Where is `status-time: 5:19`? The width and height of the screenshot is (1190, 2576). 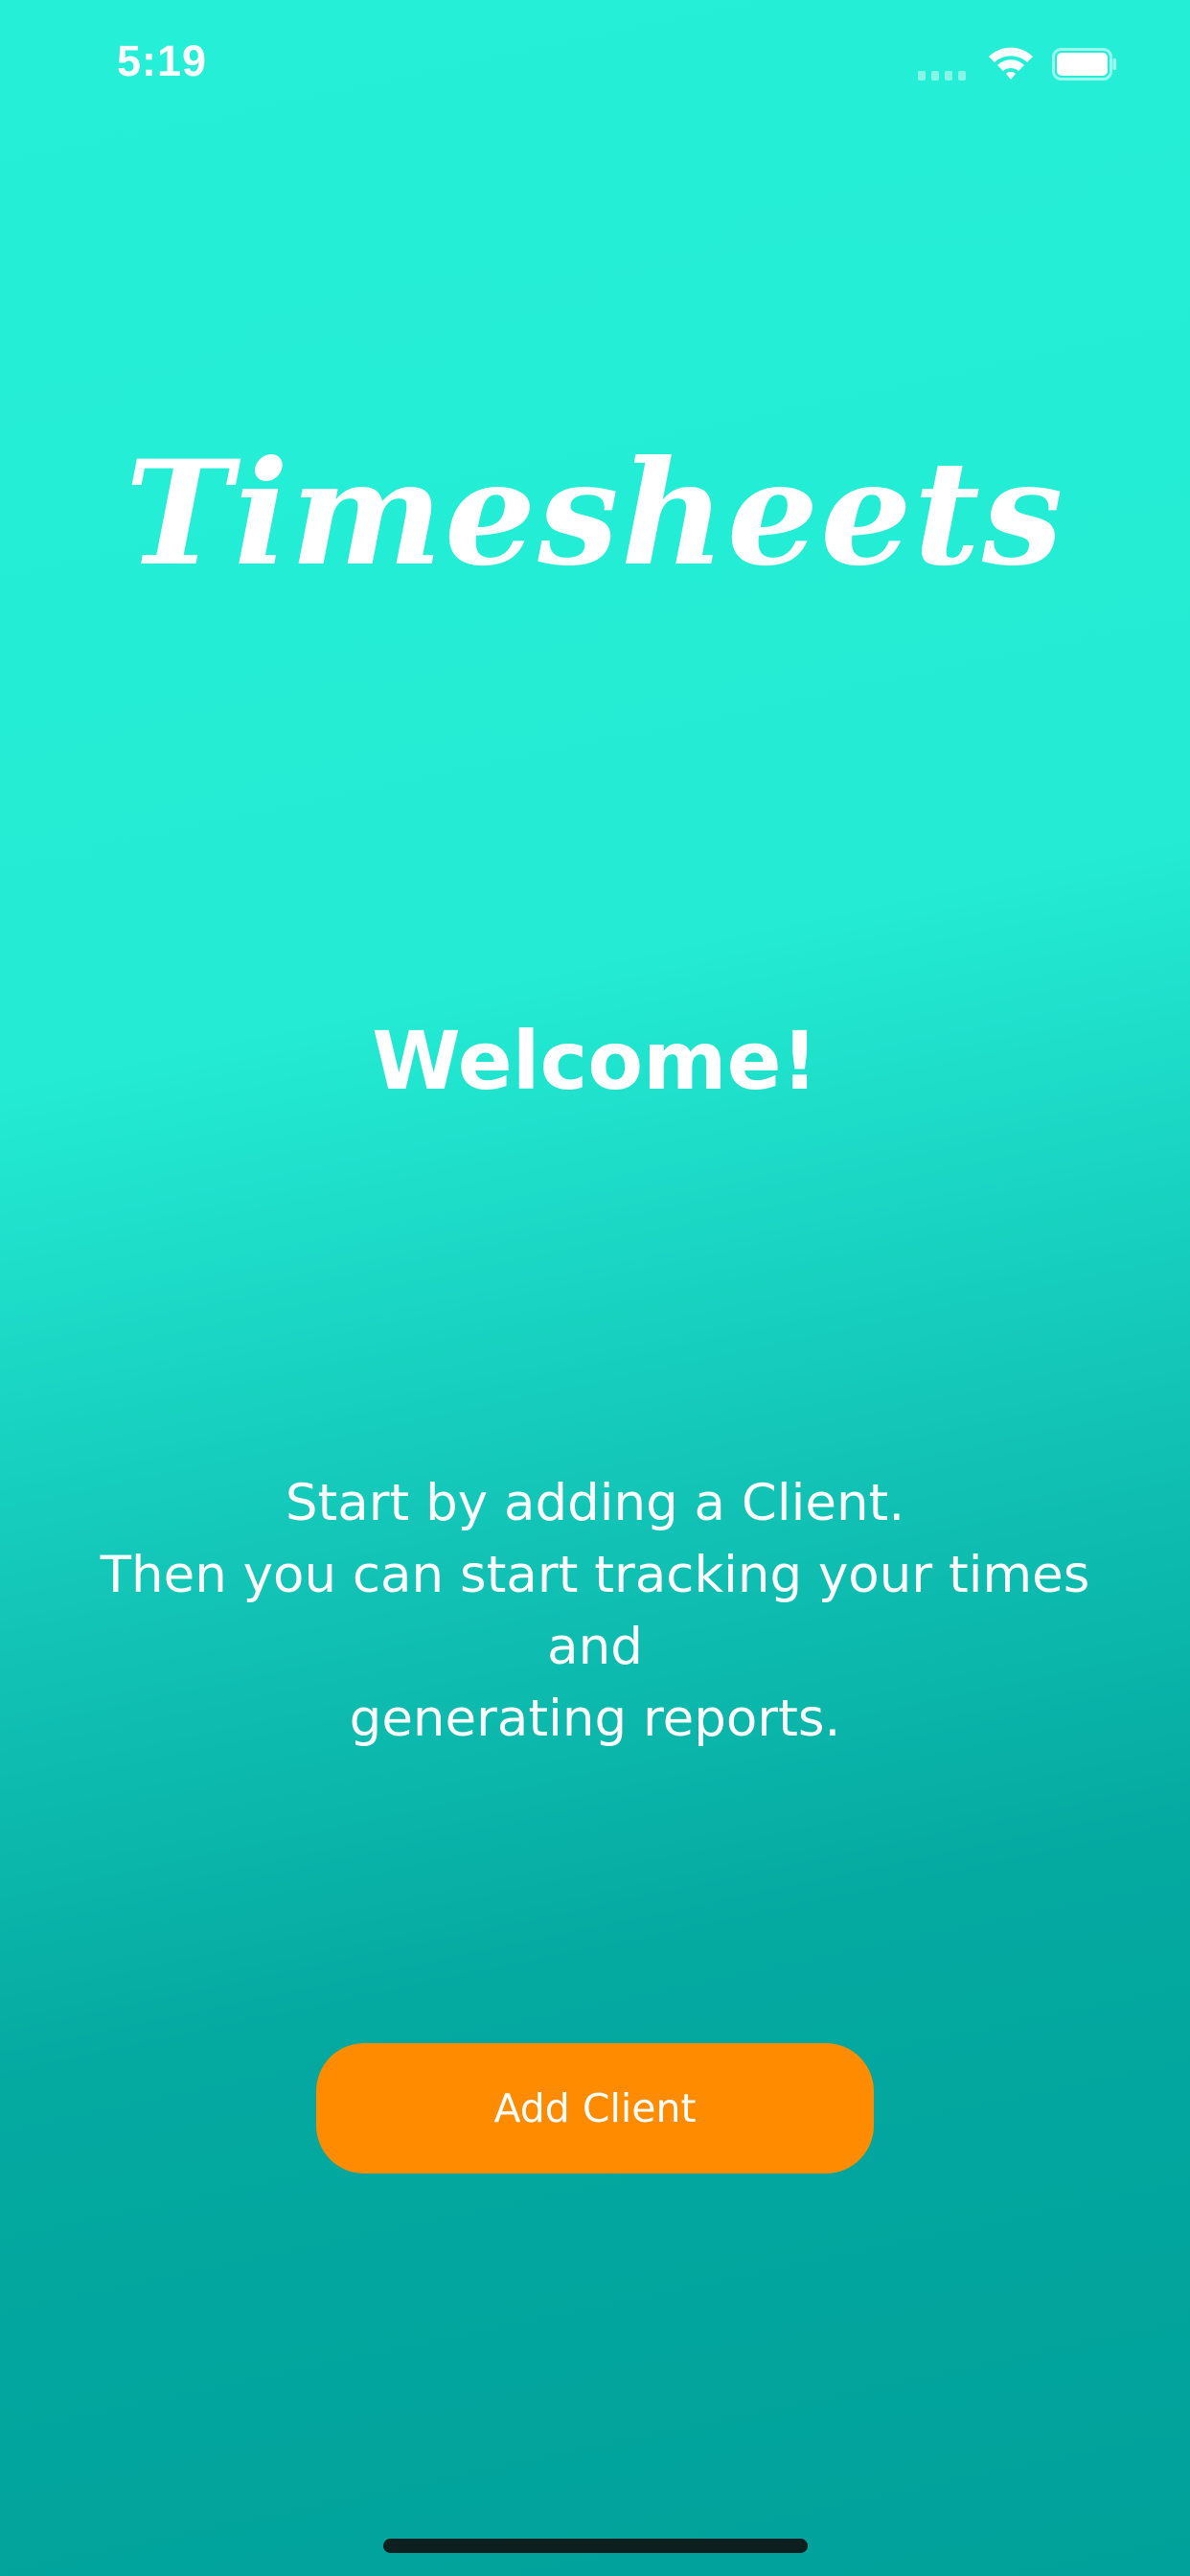
status-time: 5:19 is located at coordinates (163, 60).